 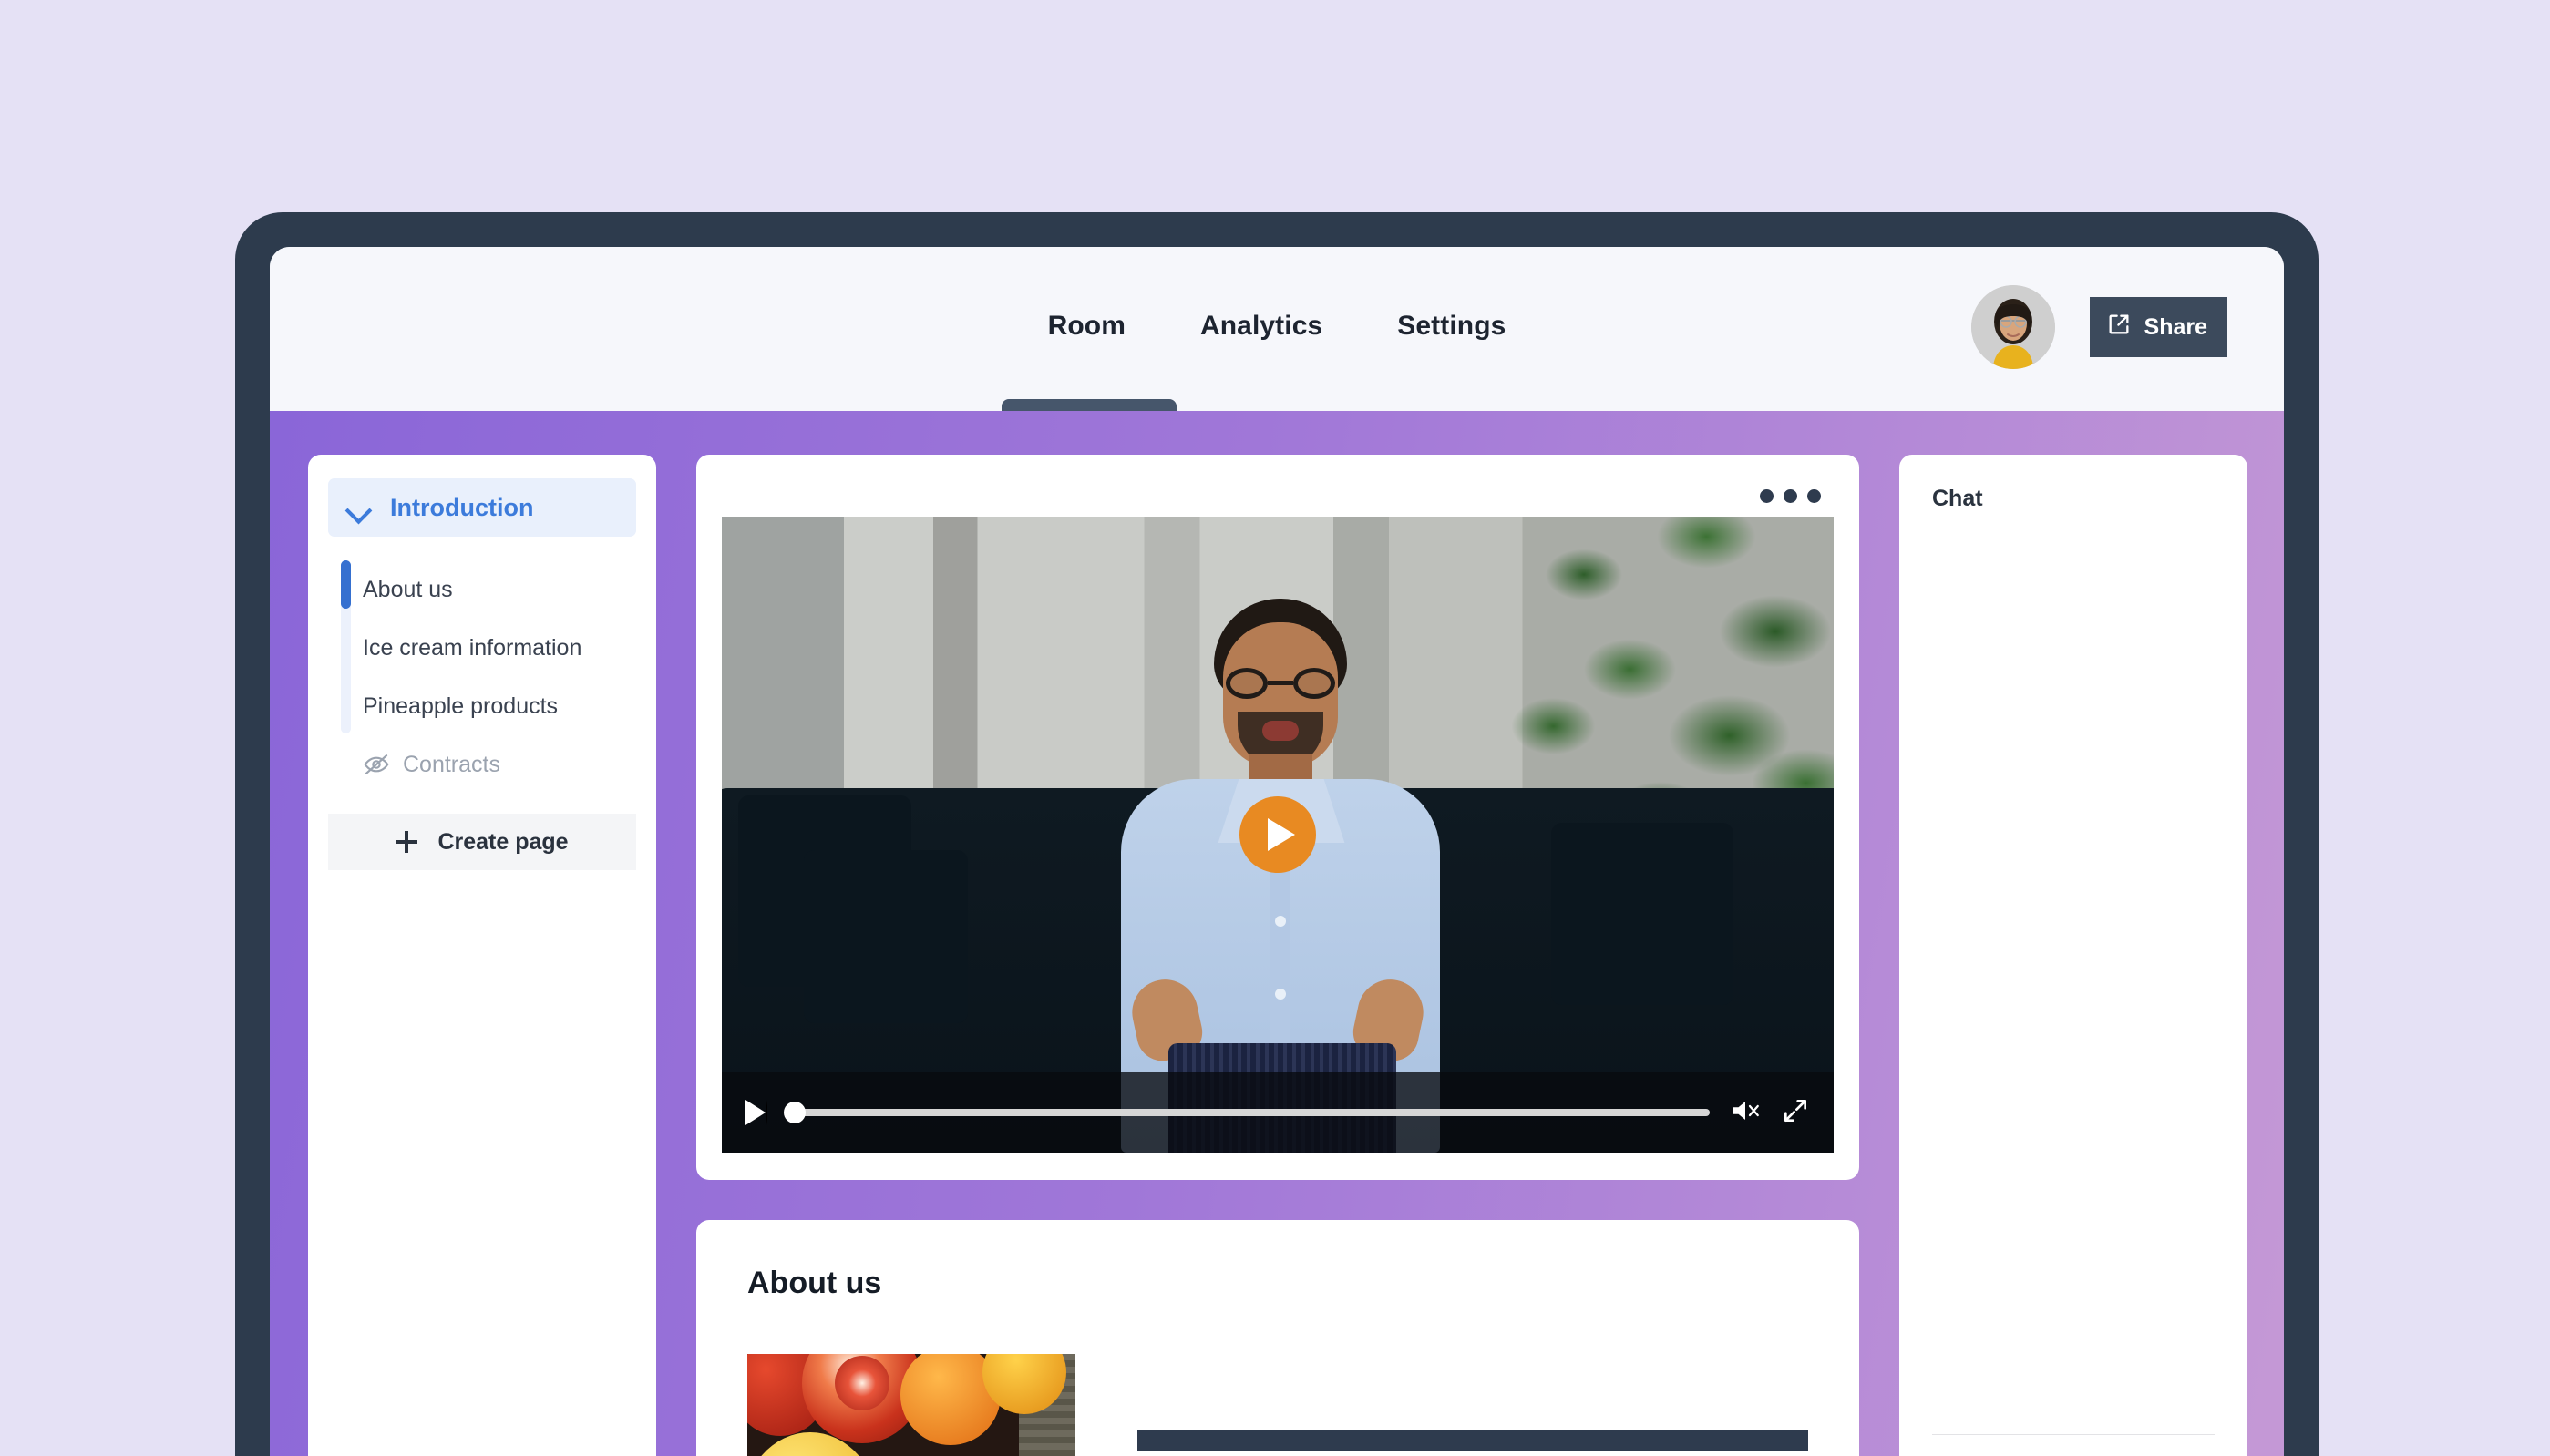 What do you see at coordinates (1795, 1113) in the screenshot?
I see `fullscreen-icon` at bounding box center [1795, 1113].